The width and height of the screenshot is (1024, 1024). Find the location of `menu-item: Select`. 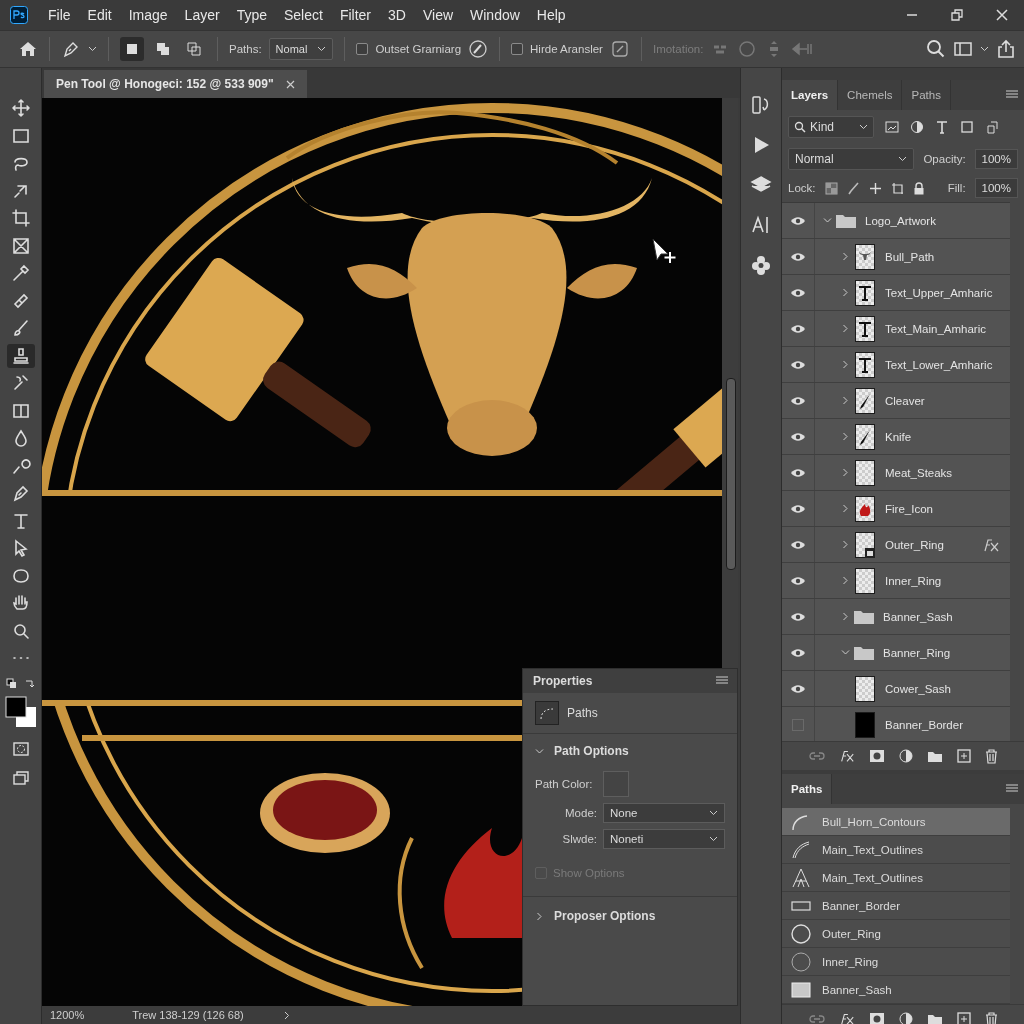

menu-item: Select is located at coordinates (303, 15).